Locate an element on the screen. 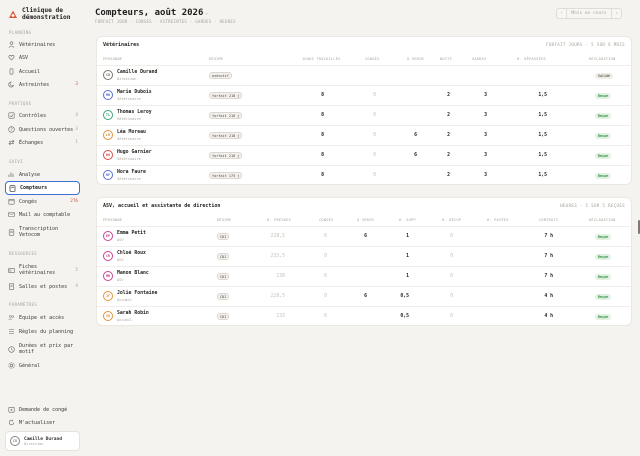 Image resolution: width=640 pixels, height=456 pixels. regime-pill: forfait 175 j is located at coordinates (226, 175).